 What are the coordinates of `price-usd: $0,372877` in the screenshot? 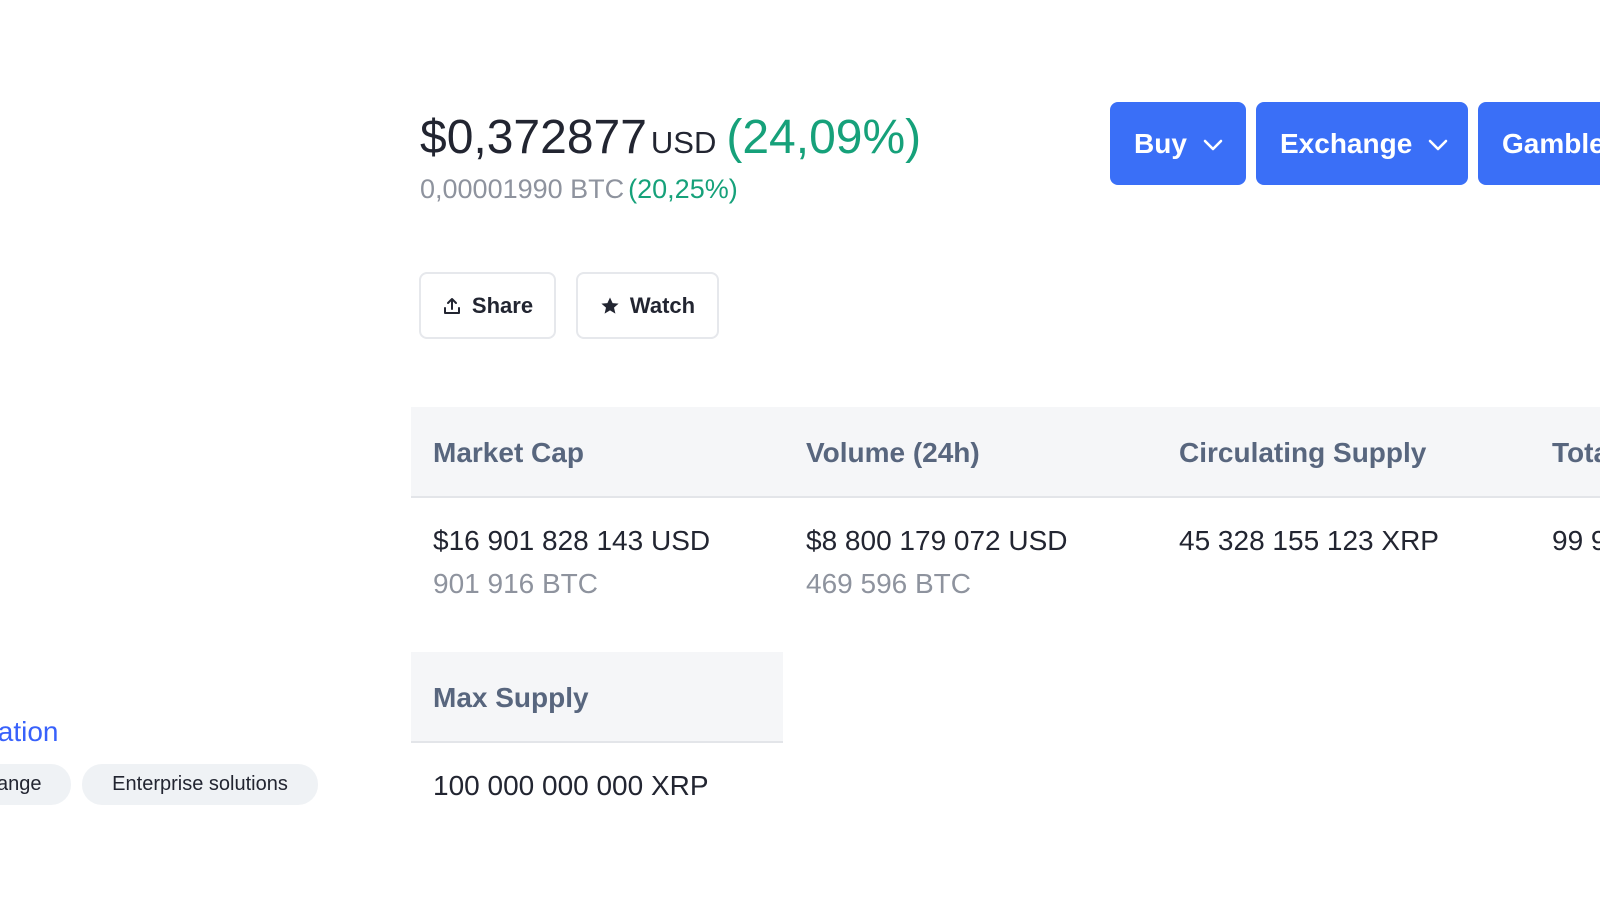 It's located at (533, 137).